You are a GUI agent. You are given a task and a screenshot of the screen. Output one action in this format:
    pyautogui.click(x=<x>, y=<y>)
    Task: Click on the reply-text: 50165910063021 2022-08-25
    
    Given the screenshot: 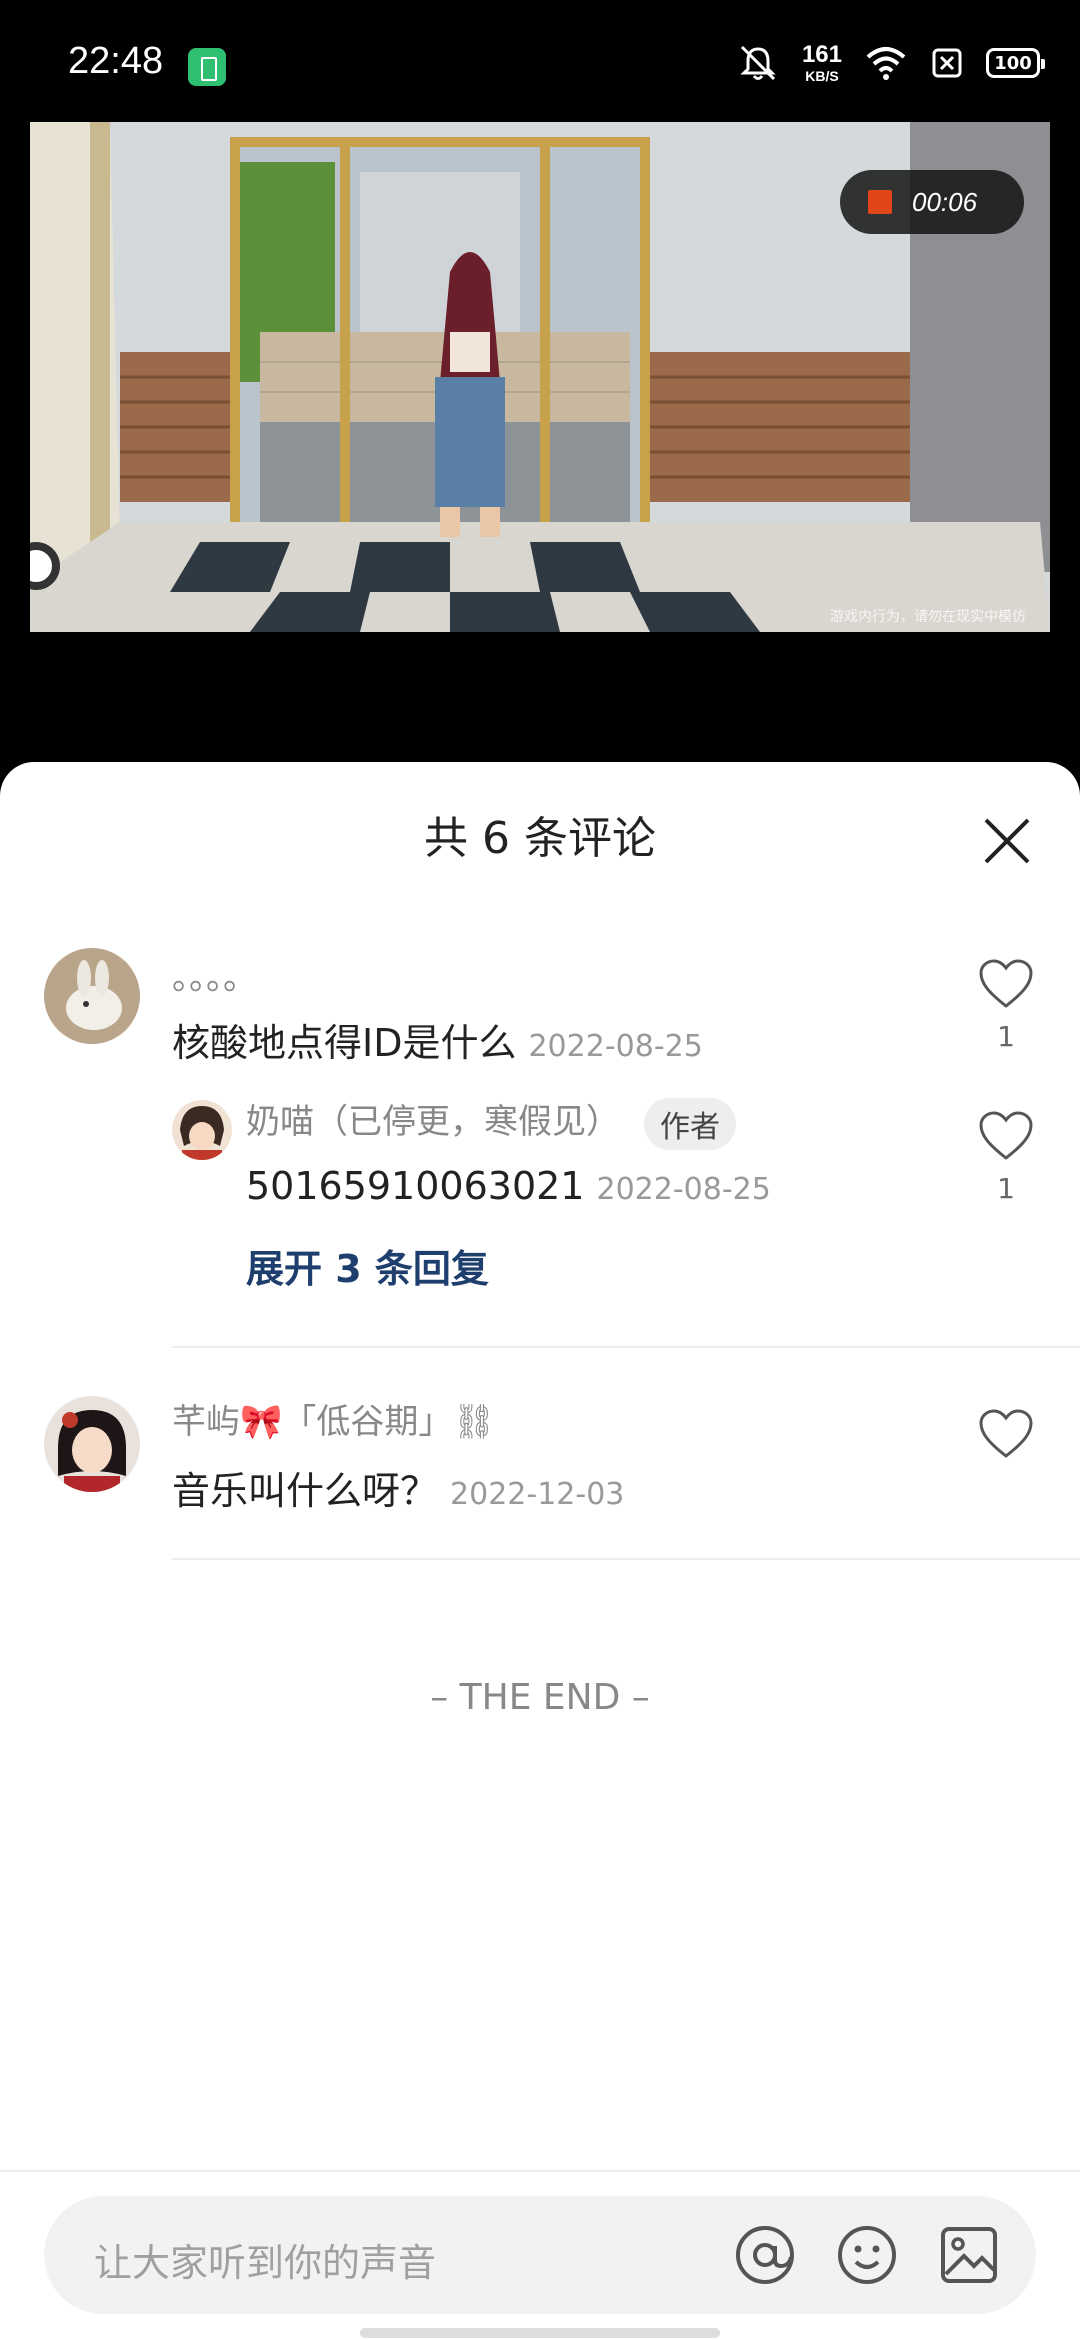 What is the action you would take?
    pyautogui.click(x=508, y=1186)
    